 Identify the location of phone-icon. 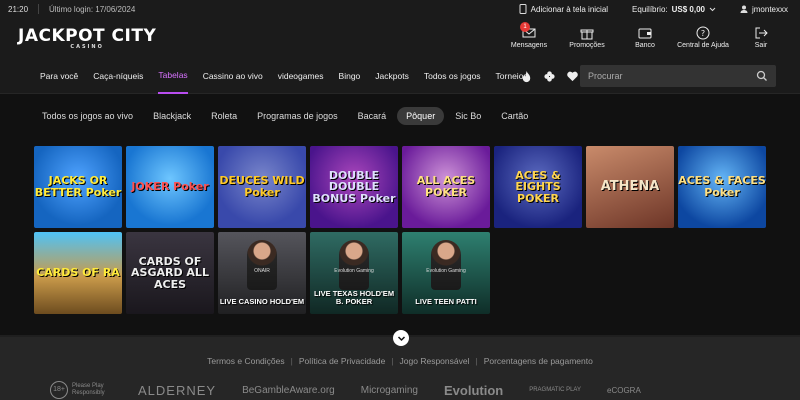
(523, 9).